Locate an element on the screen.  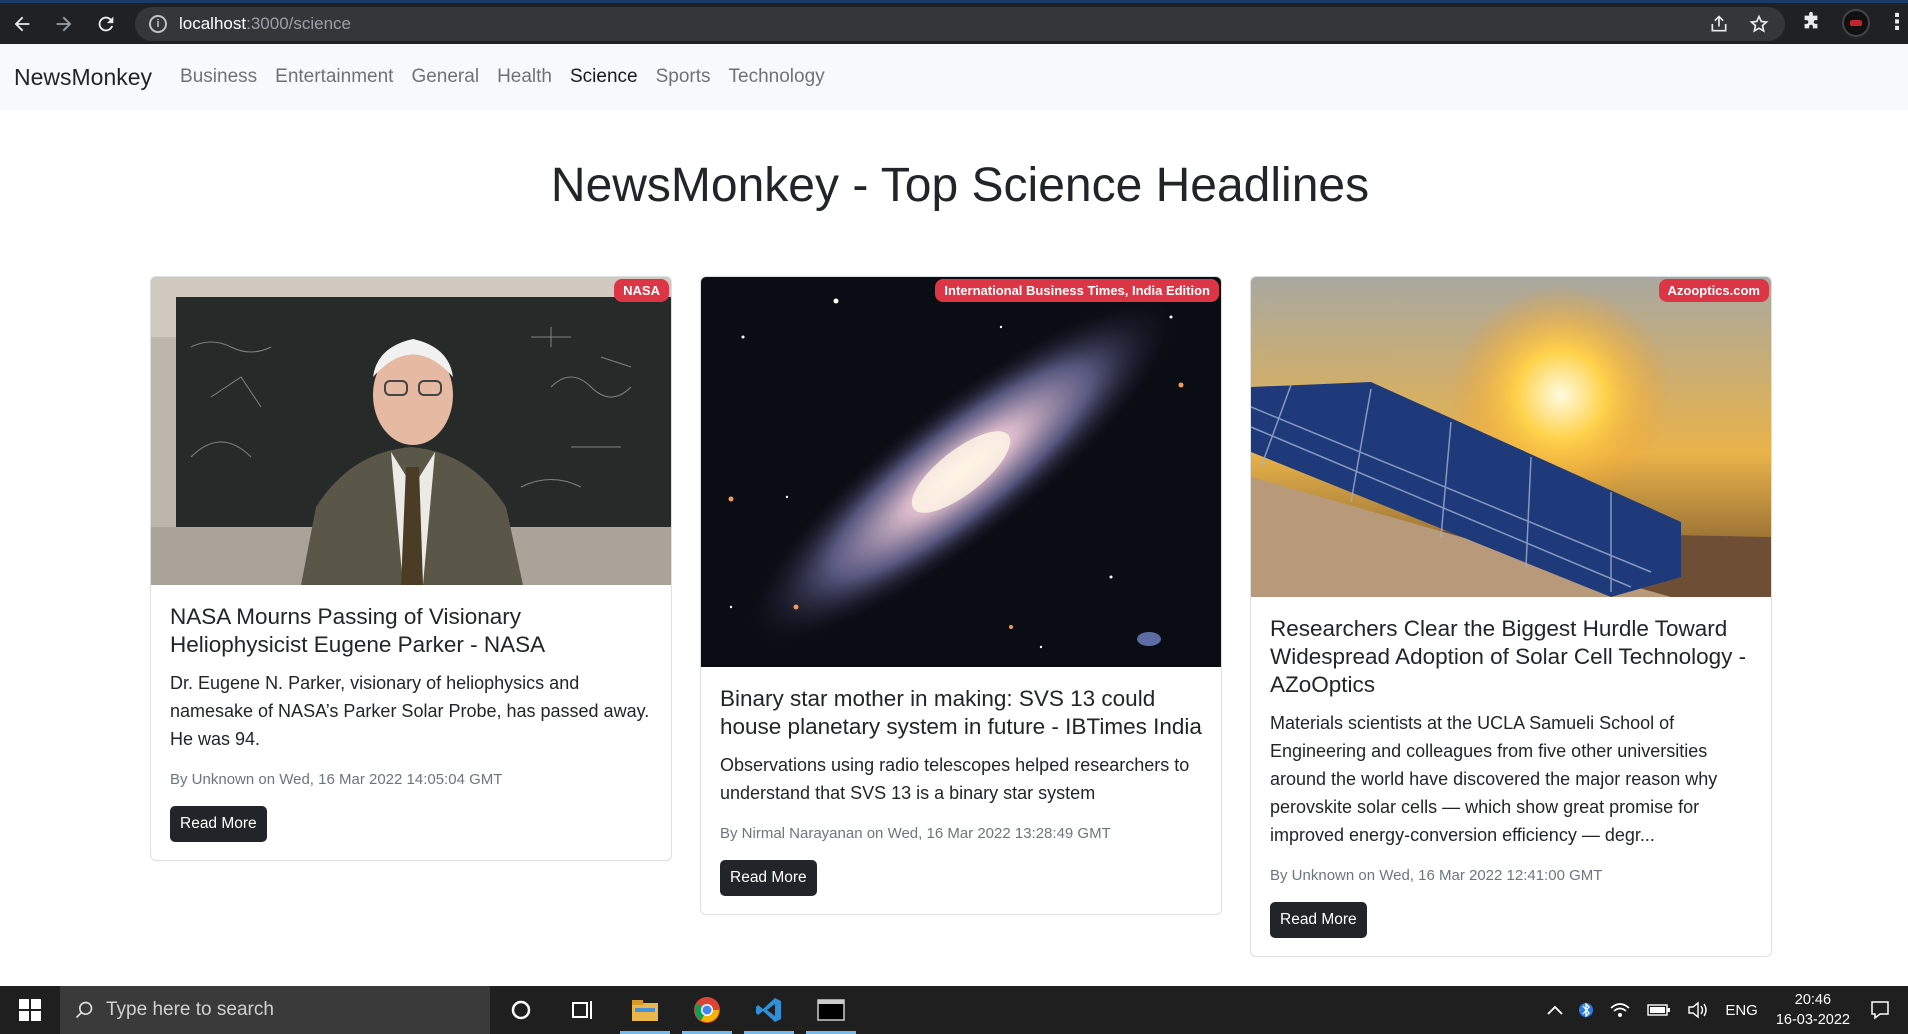
back-icon is located at coordinates (22, 24).